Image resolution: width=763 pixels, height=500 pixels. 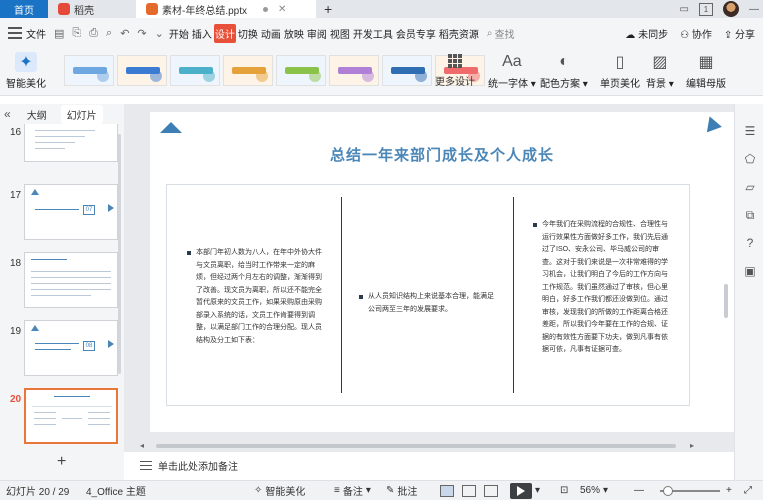 I want to click on smart-beautify-button: ✦ 智能美化, so click(x=26, y=71).